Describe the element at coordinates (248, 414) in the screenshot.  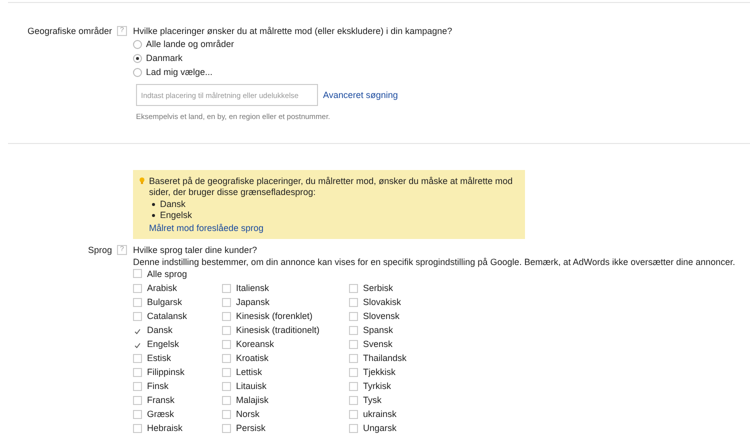
I see `checkbox-label: Norsk` at that location.